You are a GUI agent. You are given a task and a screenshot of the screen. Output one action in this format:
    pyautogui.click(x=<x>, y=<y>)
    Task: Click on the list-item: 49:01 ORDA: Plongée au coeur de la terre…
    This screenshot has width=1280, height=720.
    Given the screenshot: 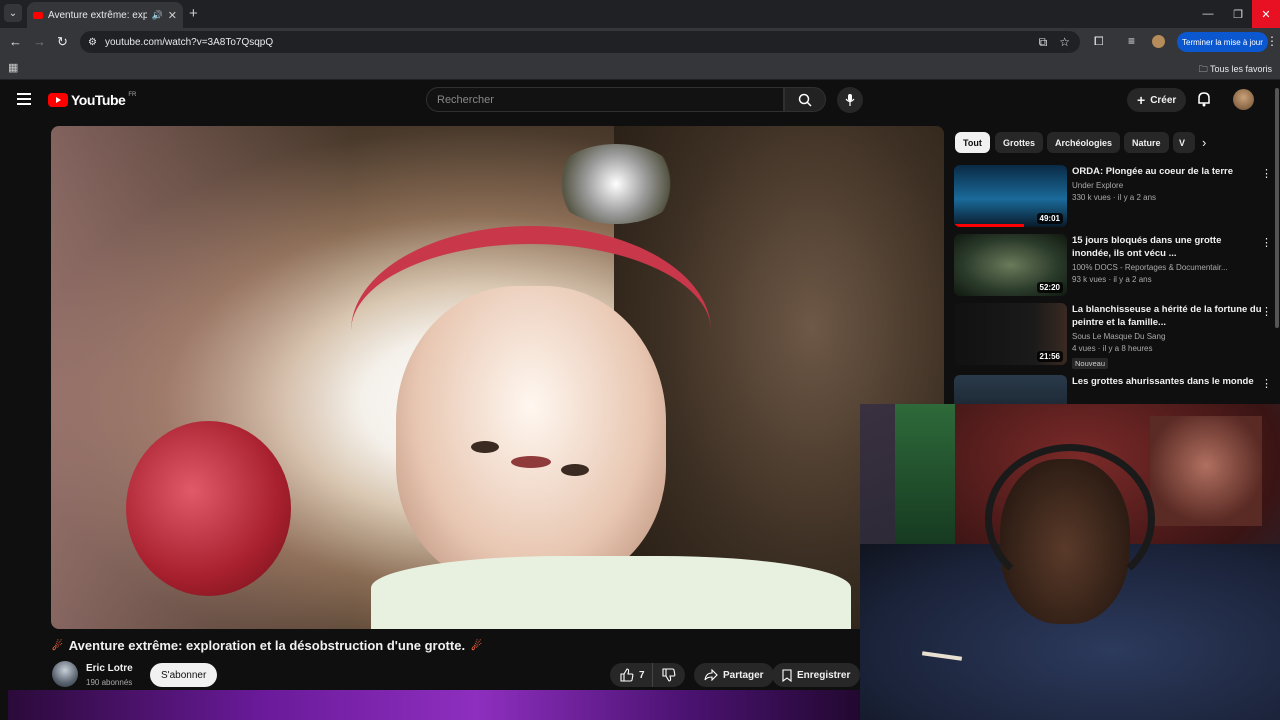 What is the action you would take?
    pyautogui.click(x=1113, y=196)
    